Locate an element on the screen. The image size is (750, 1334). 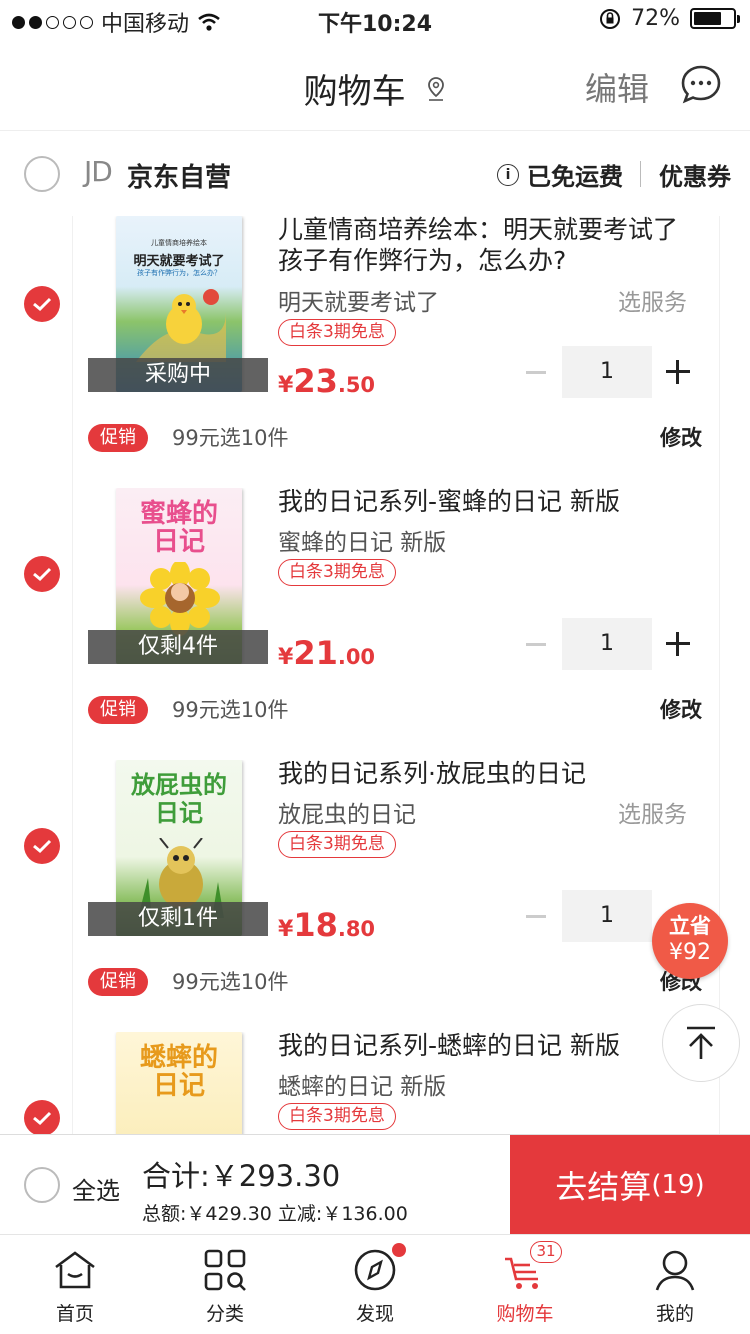
price-decimal: .50 is located at coordinates (356, 385).